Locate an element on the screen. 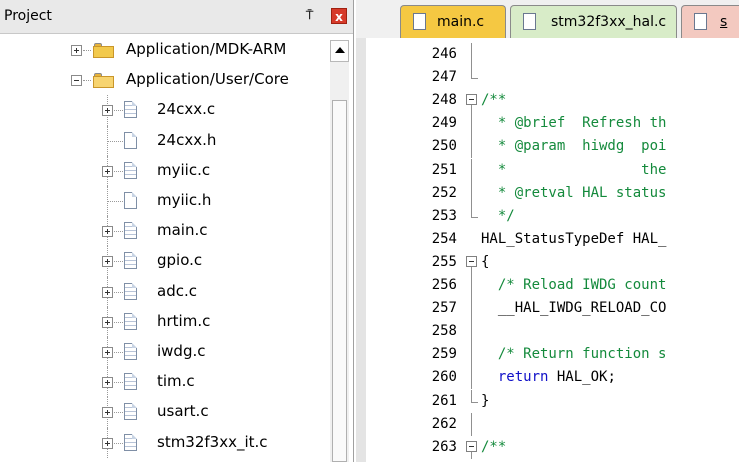 This screenshot has height=462, width=739. collapse-minus-icon is located at coordinates (76, 81).